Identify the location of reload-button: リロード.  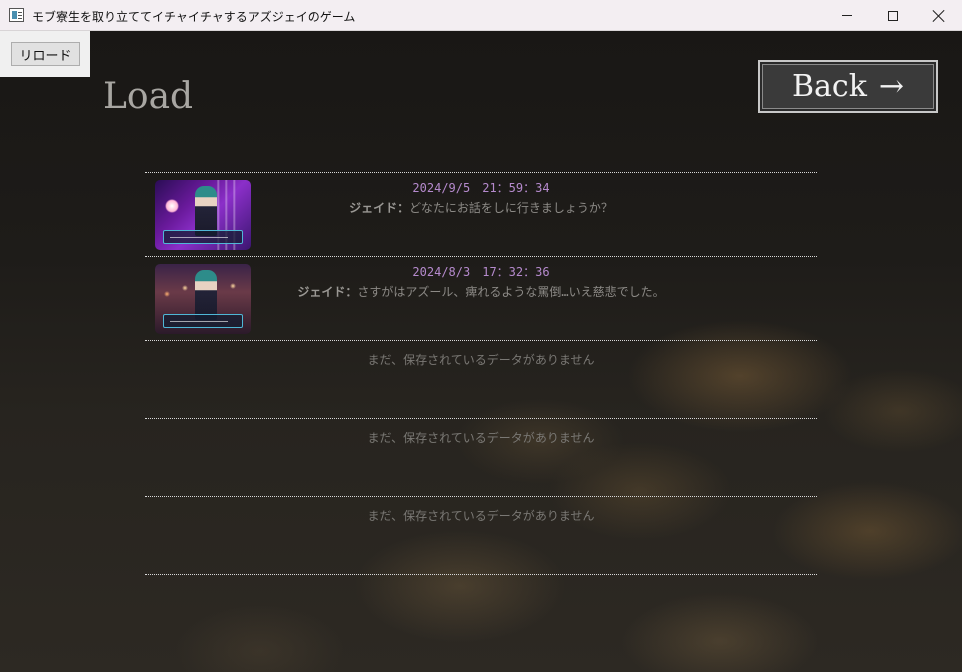
(45, 54).